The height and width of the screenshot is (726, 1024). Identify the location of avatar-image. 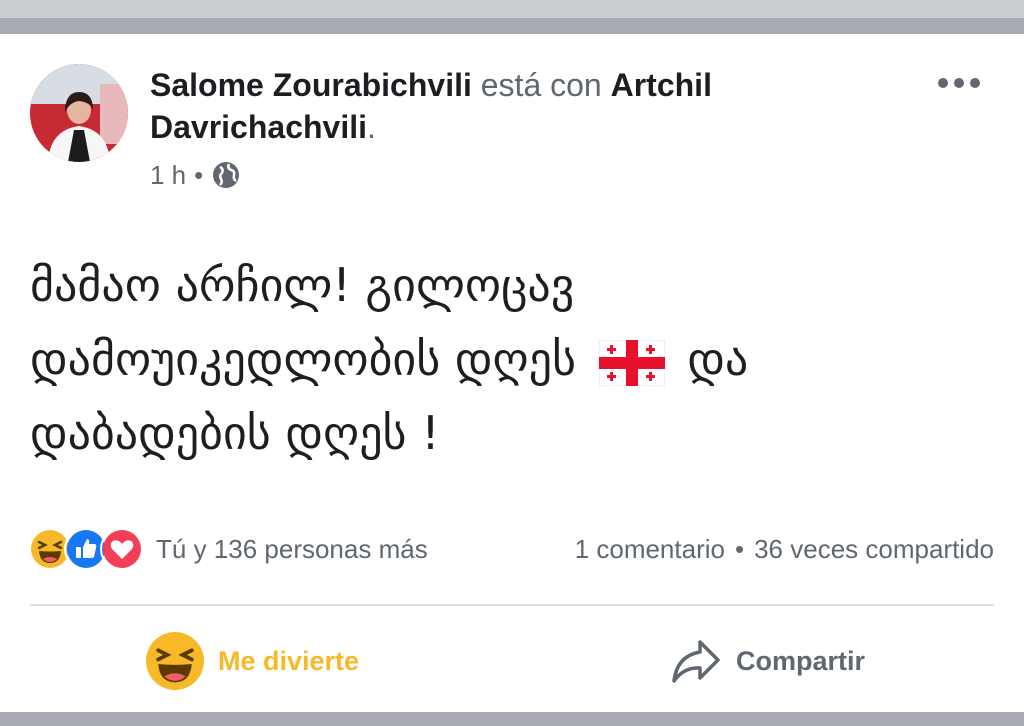
(79, 113).